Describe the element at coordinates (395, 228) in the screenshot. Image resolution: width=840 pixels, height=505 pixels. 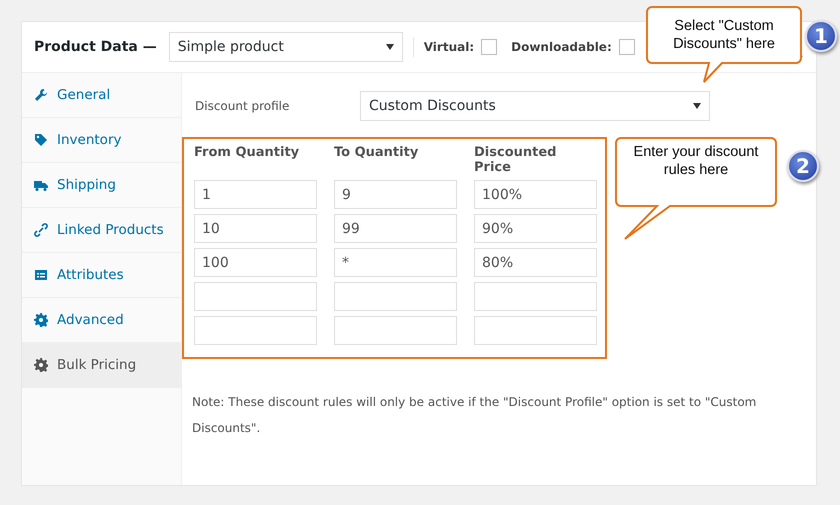
I see `input-field: 99` at that location.